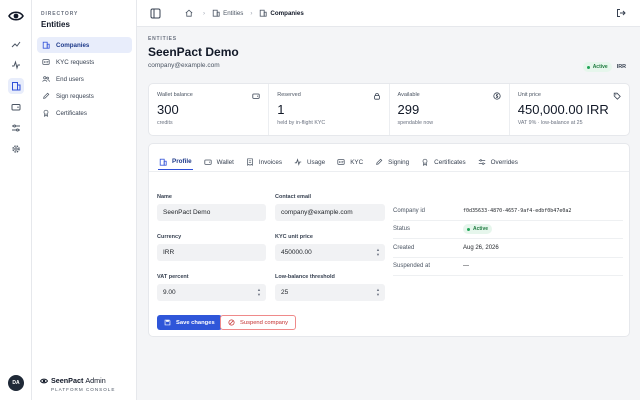 This screenshot has width=640, height=400. Describe the element at coordinates (250, 162) in the screenshot. I see `receipt-icon` at that location.